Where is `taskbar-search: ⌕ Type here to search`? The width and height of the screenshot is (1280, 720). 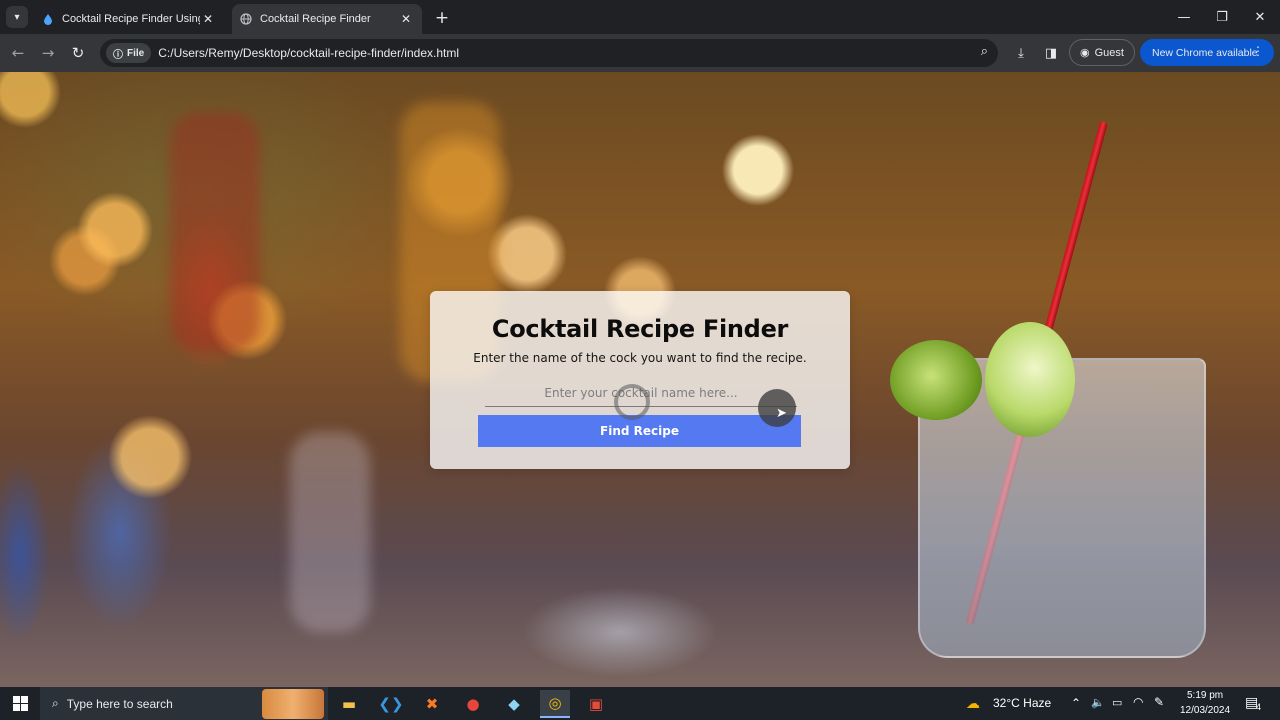 taskbar-search: ⌕ Type here to search is located at coordinates (184, 703).